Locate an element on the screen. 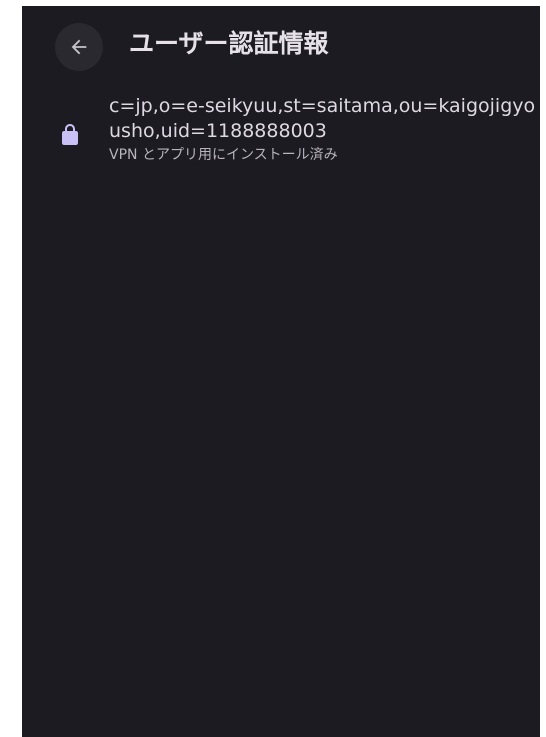 Image resolution: width=546 pixels, height=737 pixels. app-bar: ユーザー認証情報 is located at coordinates (281, 46).